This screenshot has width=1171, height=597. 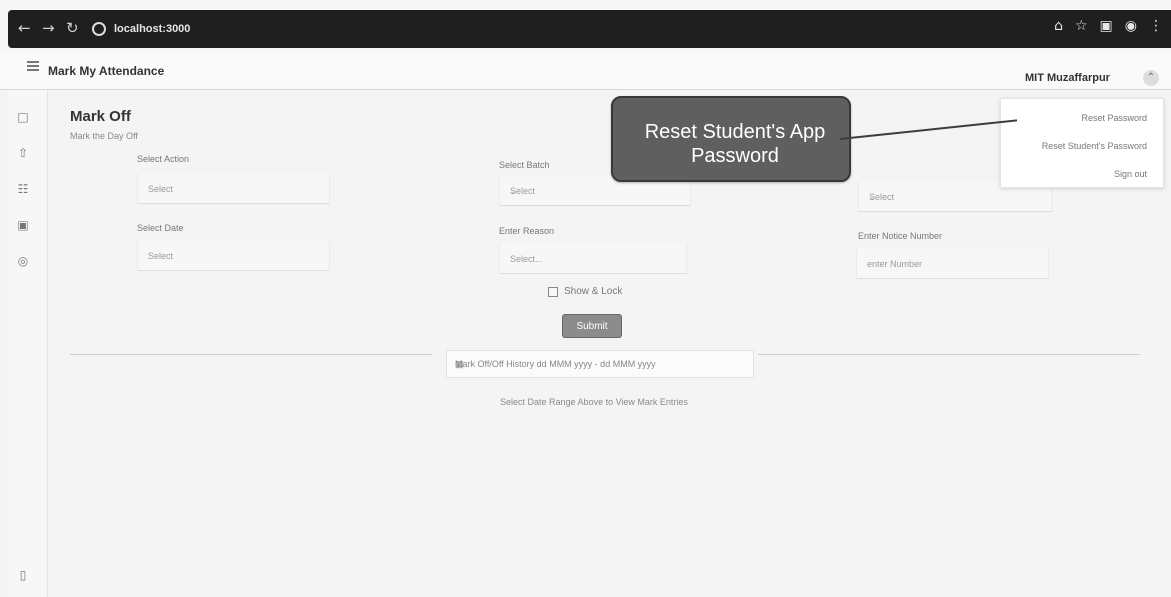 I want to click on notice-input-value: enter Number, so click(x=895, y=264).